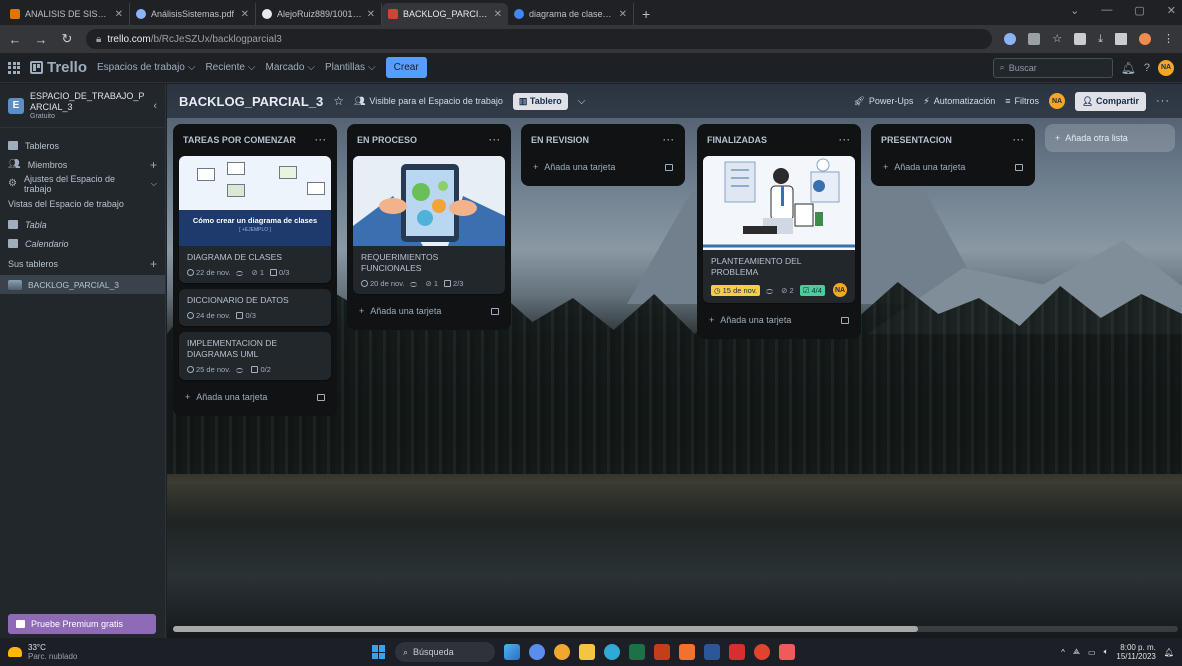 The width and height of the screenshot is (1182, 666). Describe the element at coordinates (193, 14) in the screenshot. I see `browser-tab: AnálisisSistemas.pdf ✕` at that location.